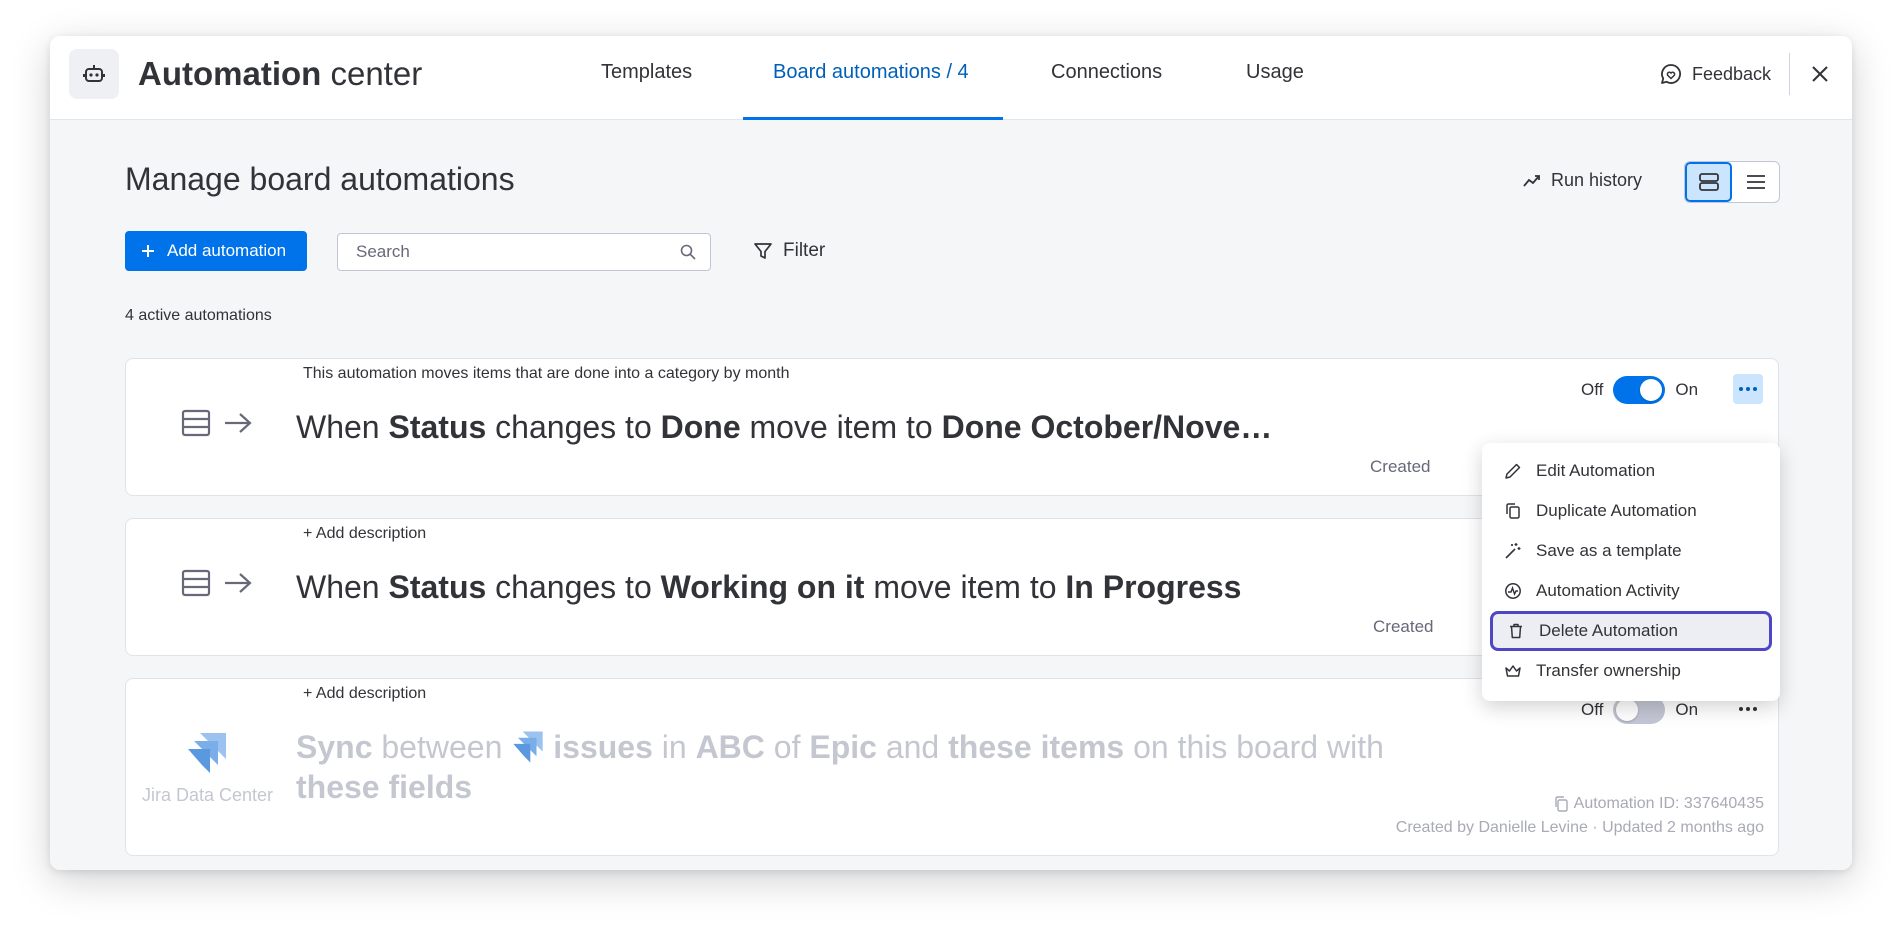  I want to click on automation-recipe-line2: these fields, so click(384, 787).